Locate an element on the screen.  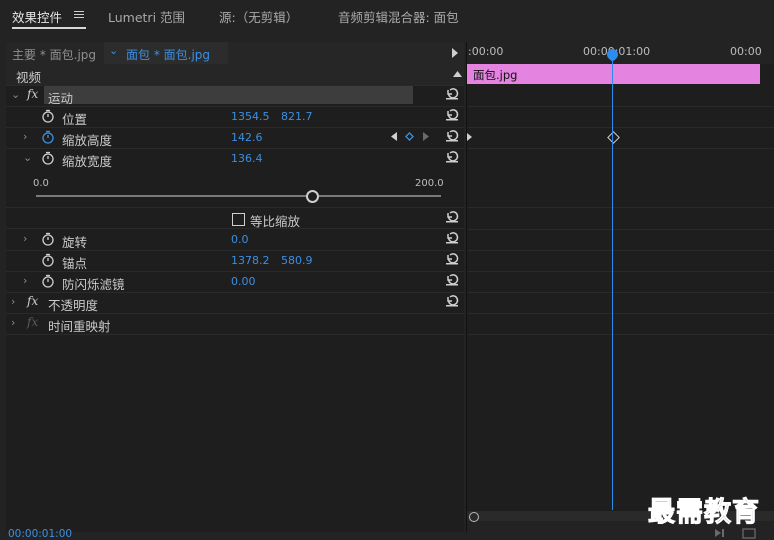
anti-flicker-label: 防闪烁滤镜 is located at coordinates (93, 284).